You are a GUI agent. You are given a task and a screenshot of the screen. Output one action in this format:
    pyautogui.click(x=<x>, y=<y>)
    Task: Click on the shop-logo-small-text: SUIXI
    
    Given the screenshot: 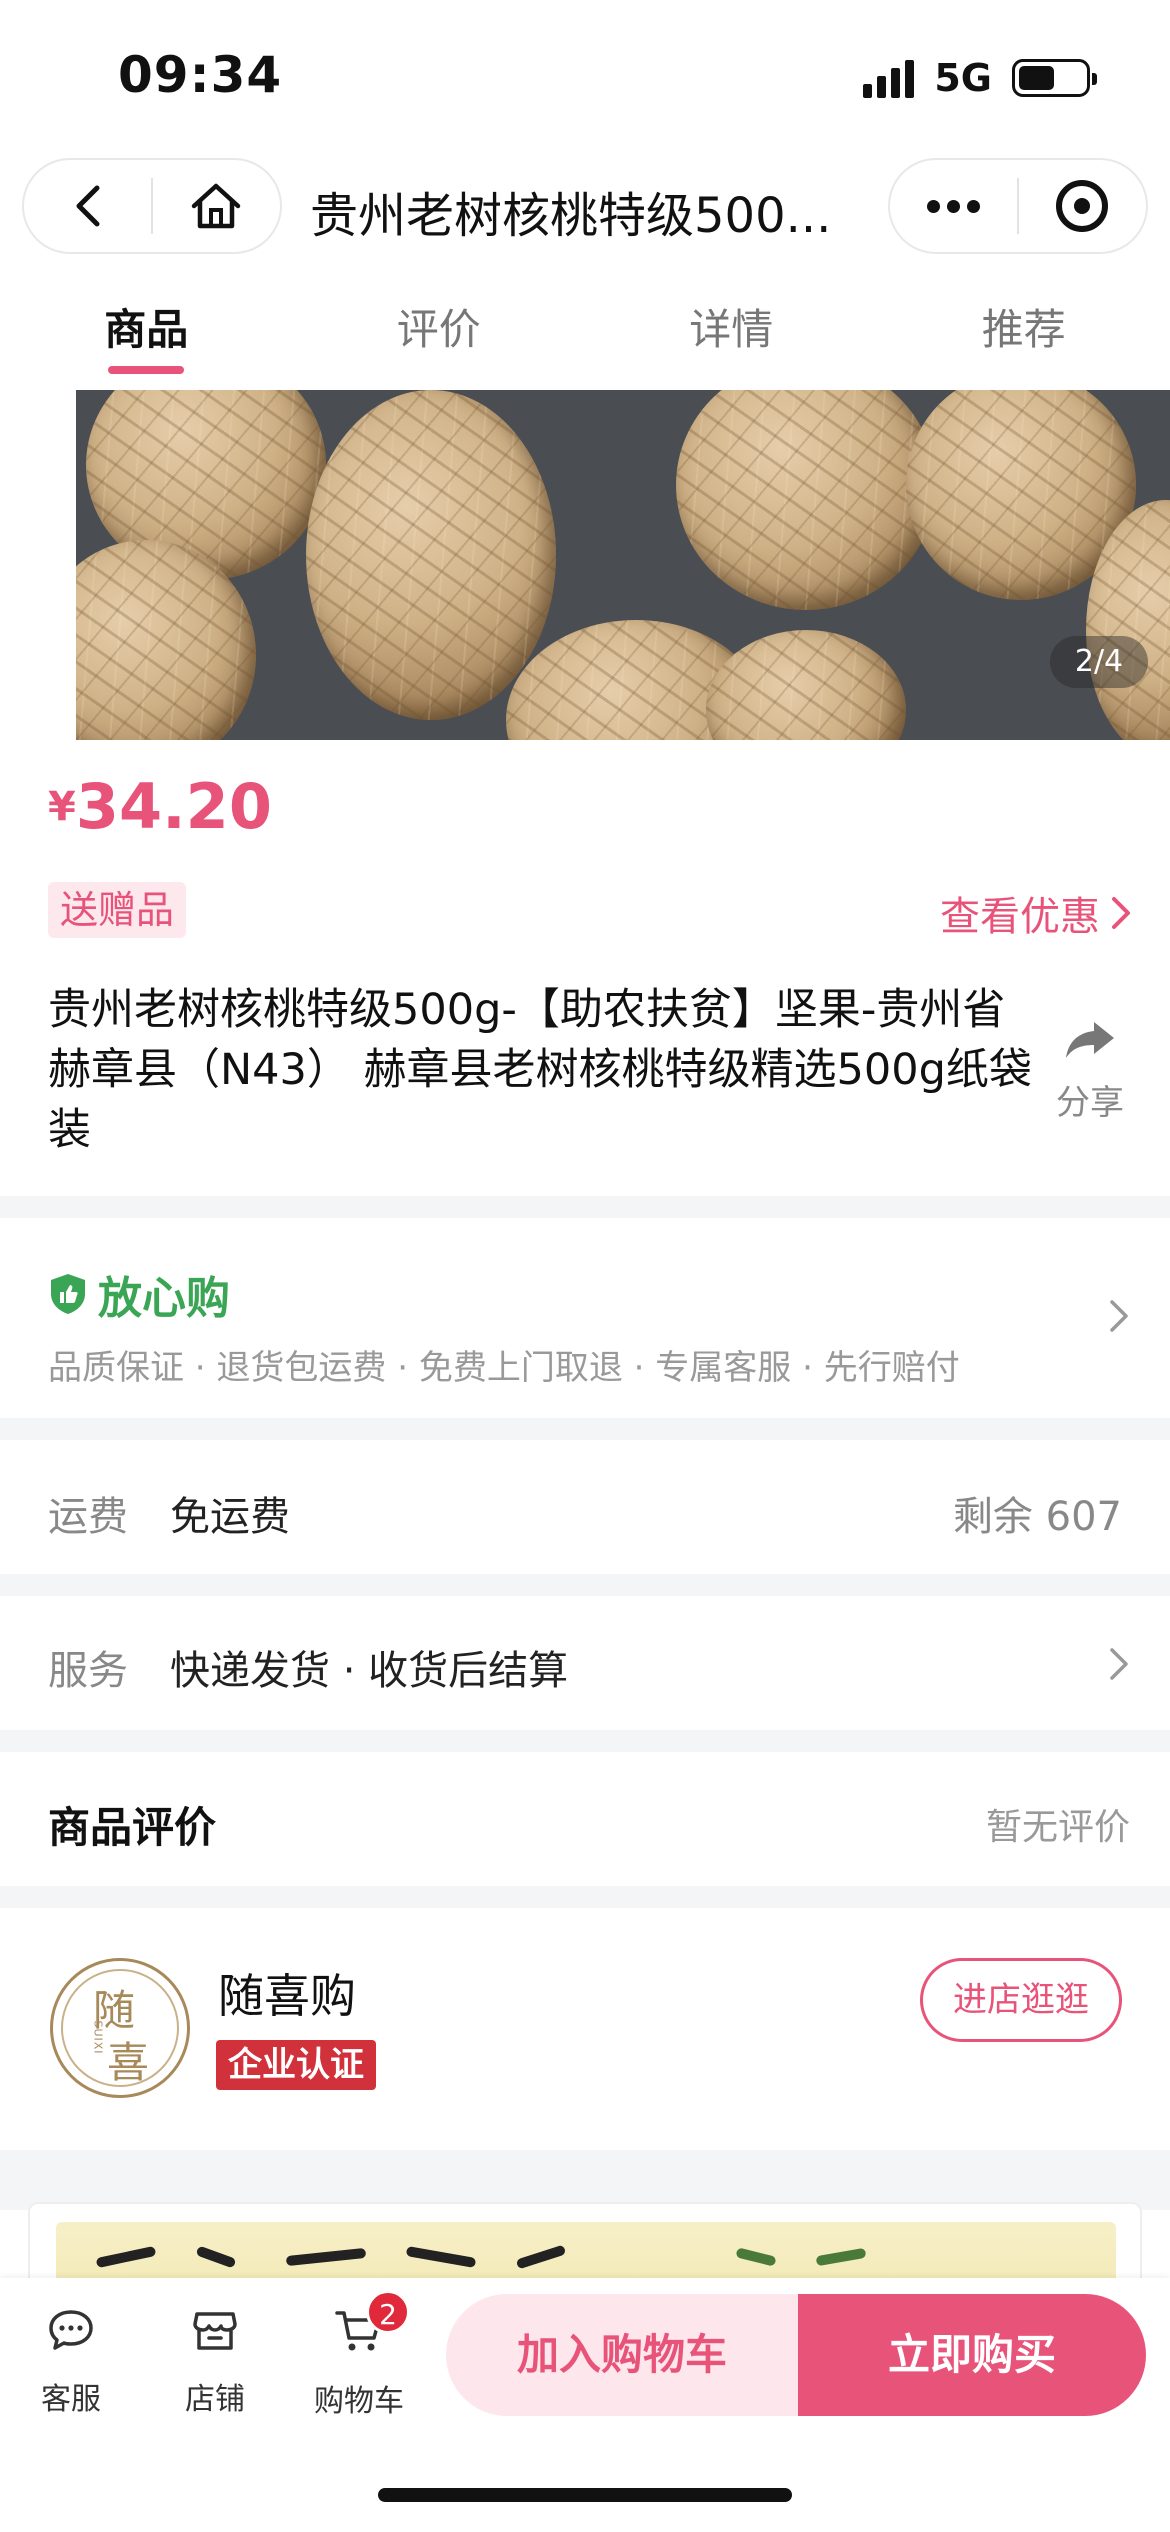 What is the action you would take?
    pyautogui.click(x=98, y=2037)
    